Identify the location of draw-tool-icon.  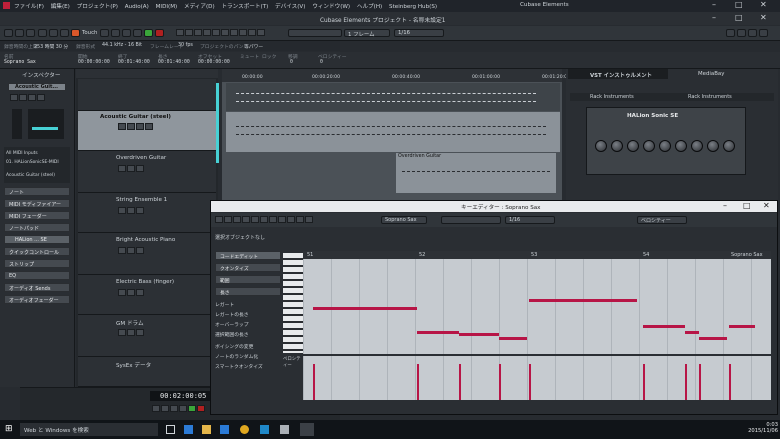
(243, 32).